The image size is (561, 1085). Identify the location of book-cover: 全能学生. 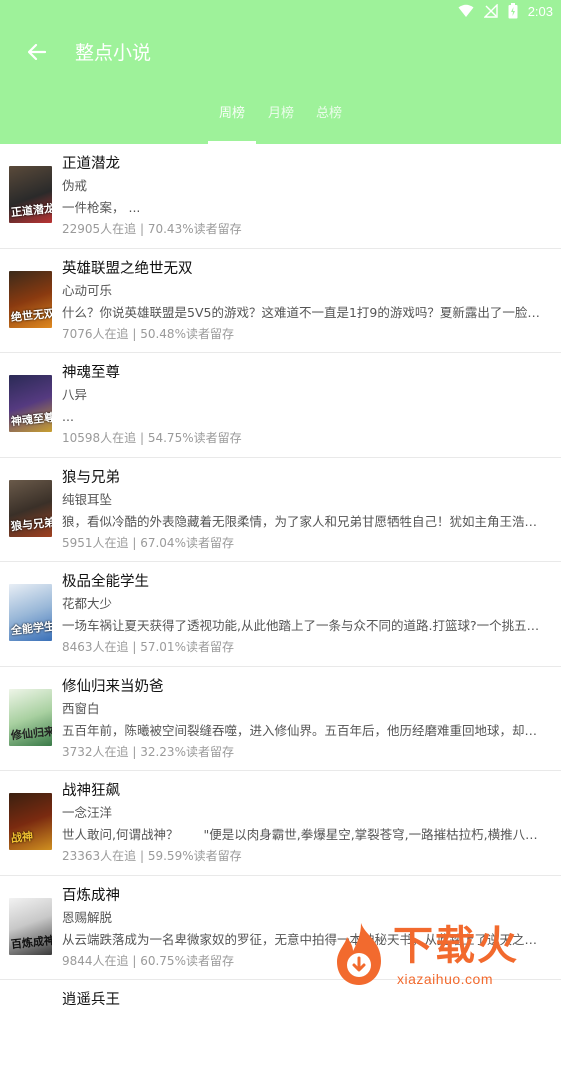
(30, 612).